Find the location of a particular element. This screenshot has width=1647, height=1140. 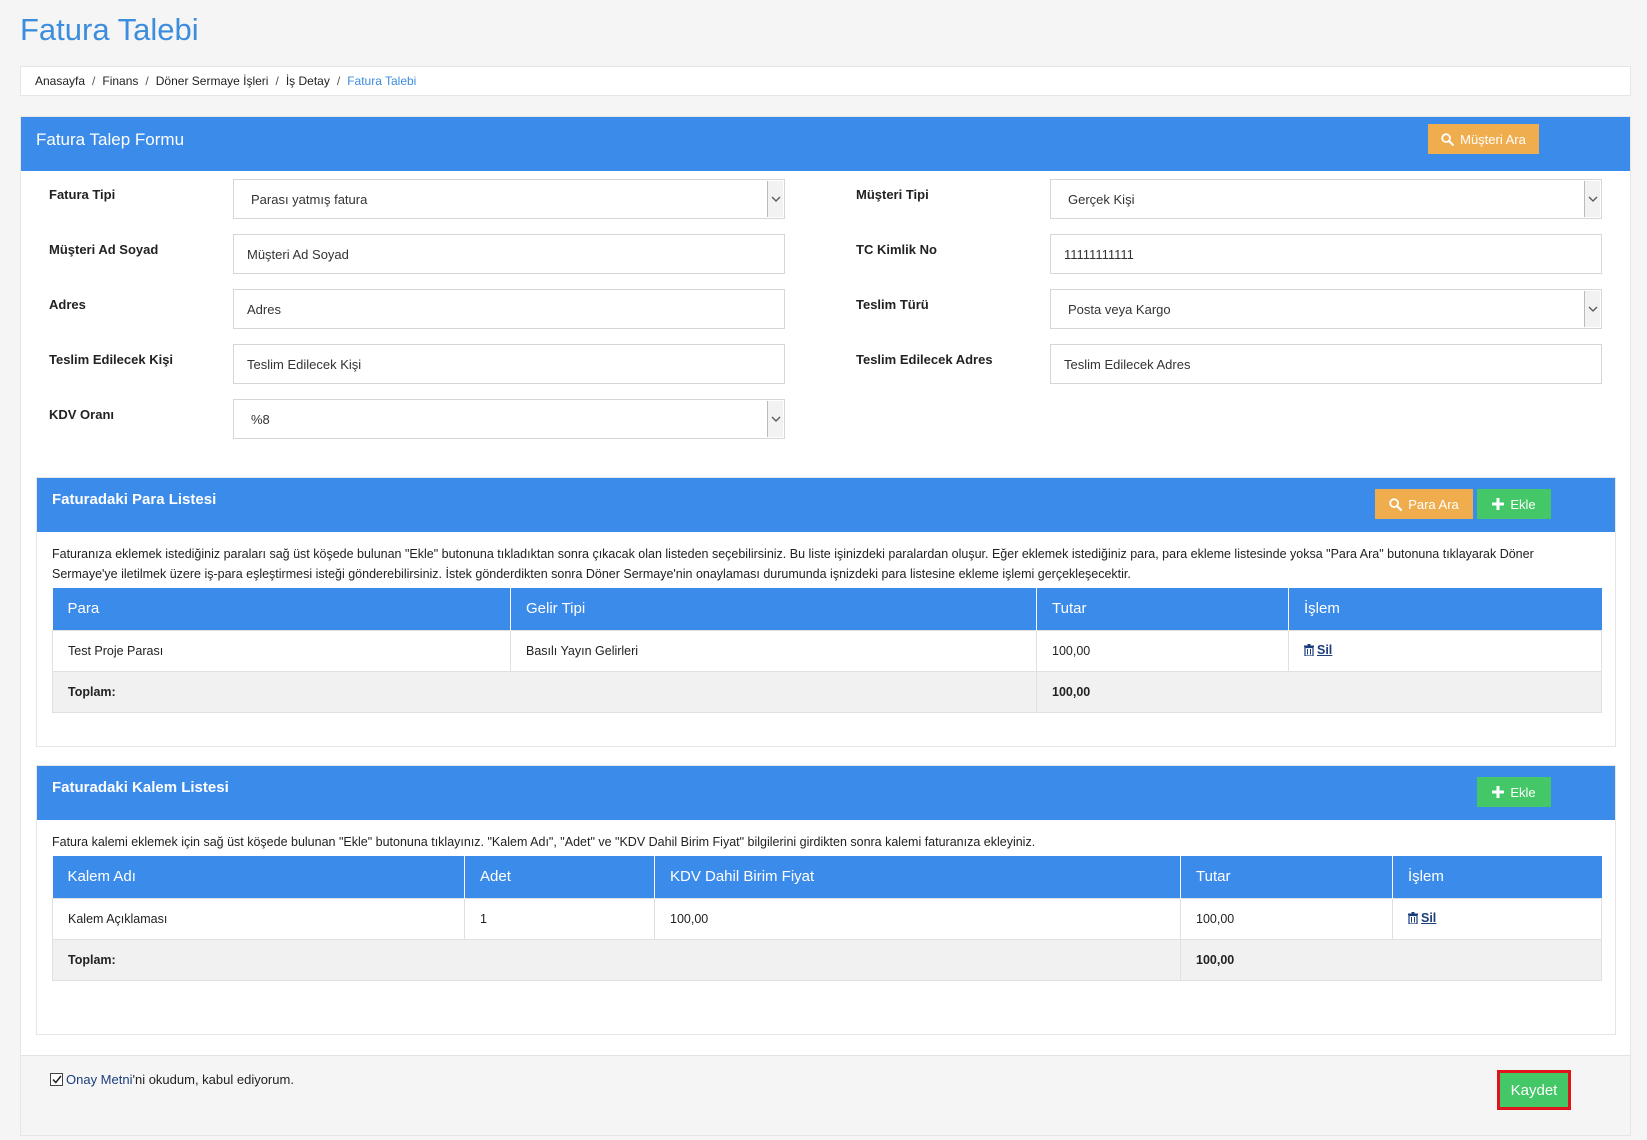

add-item-label: Ekle is located at coordinates (1523, 792).